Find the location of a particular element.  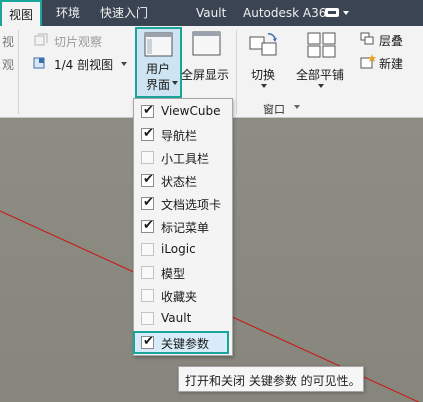

menu-item-vault: Vault is located at coordinates (183, 319).